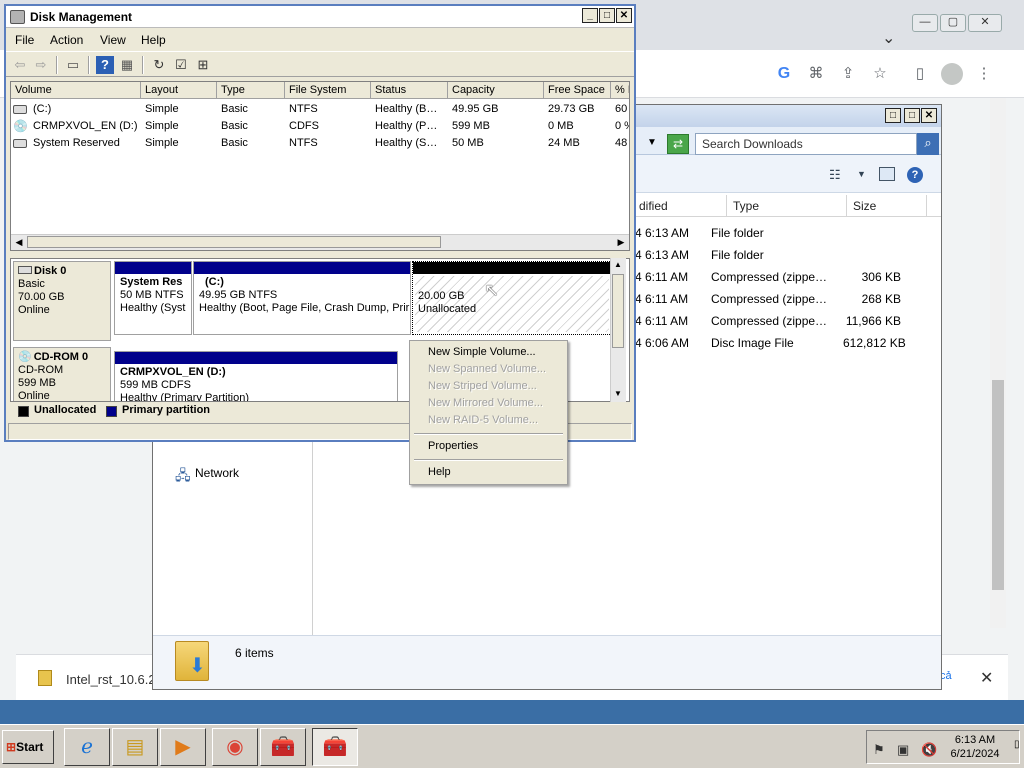 Image resolution: width=1024 pixels, height=768 pixels. Describe the element at coordinates (984, 74) in the screenshot. I see `more-menu-icon: ⋮` at that location.